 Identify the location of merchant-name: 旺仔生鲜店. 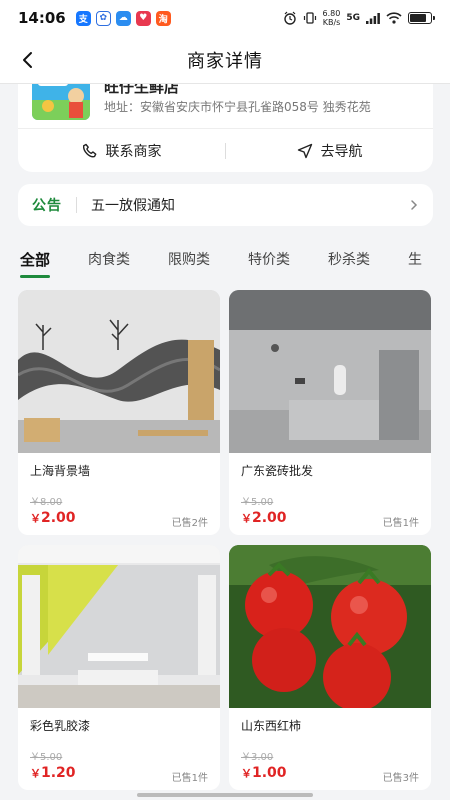
(142, 90).